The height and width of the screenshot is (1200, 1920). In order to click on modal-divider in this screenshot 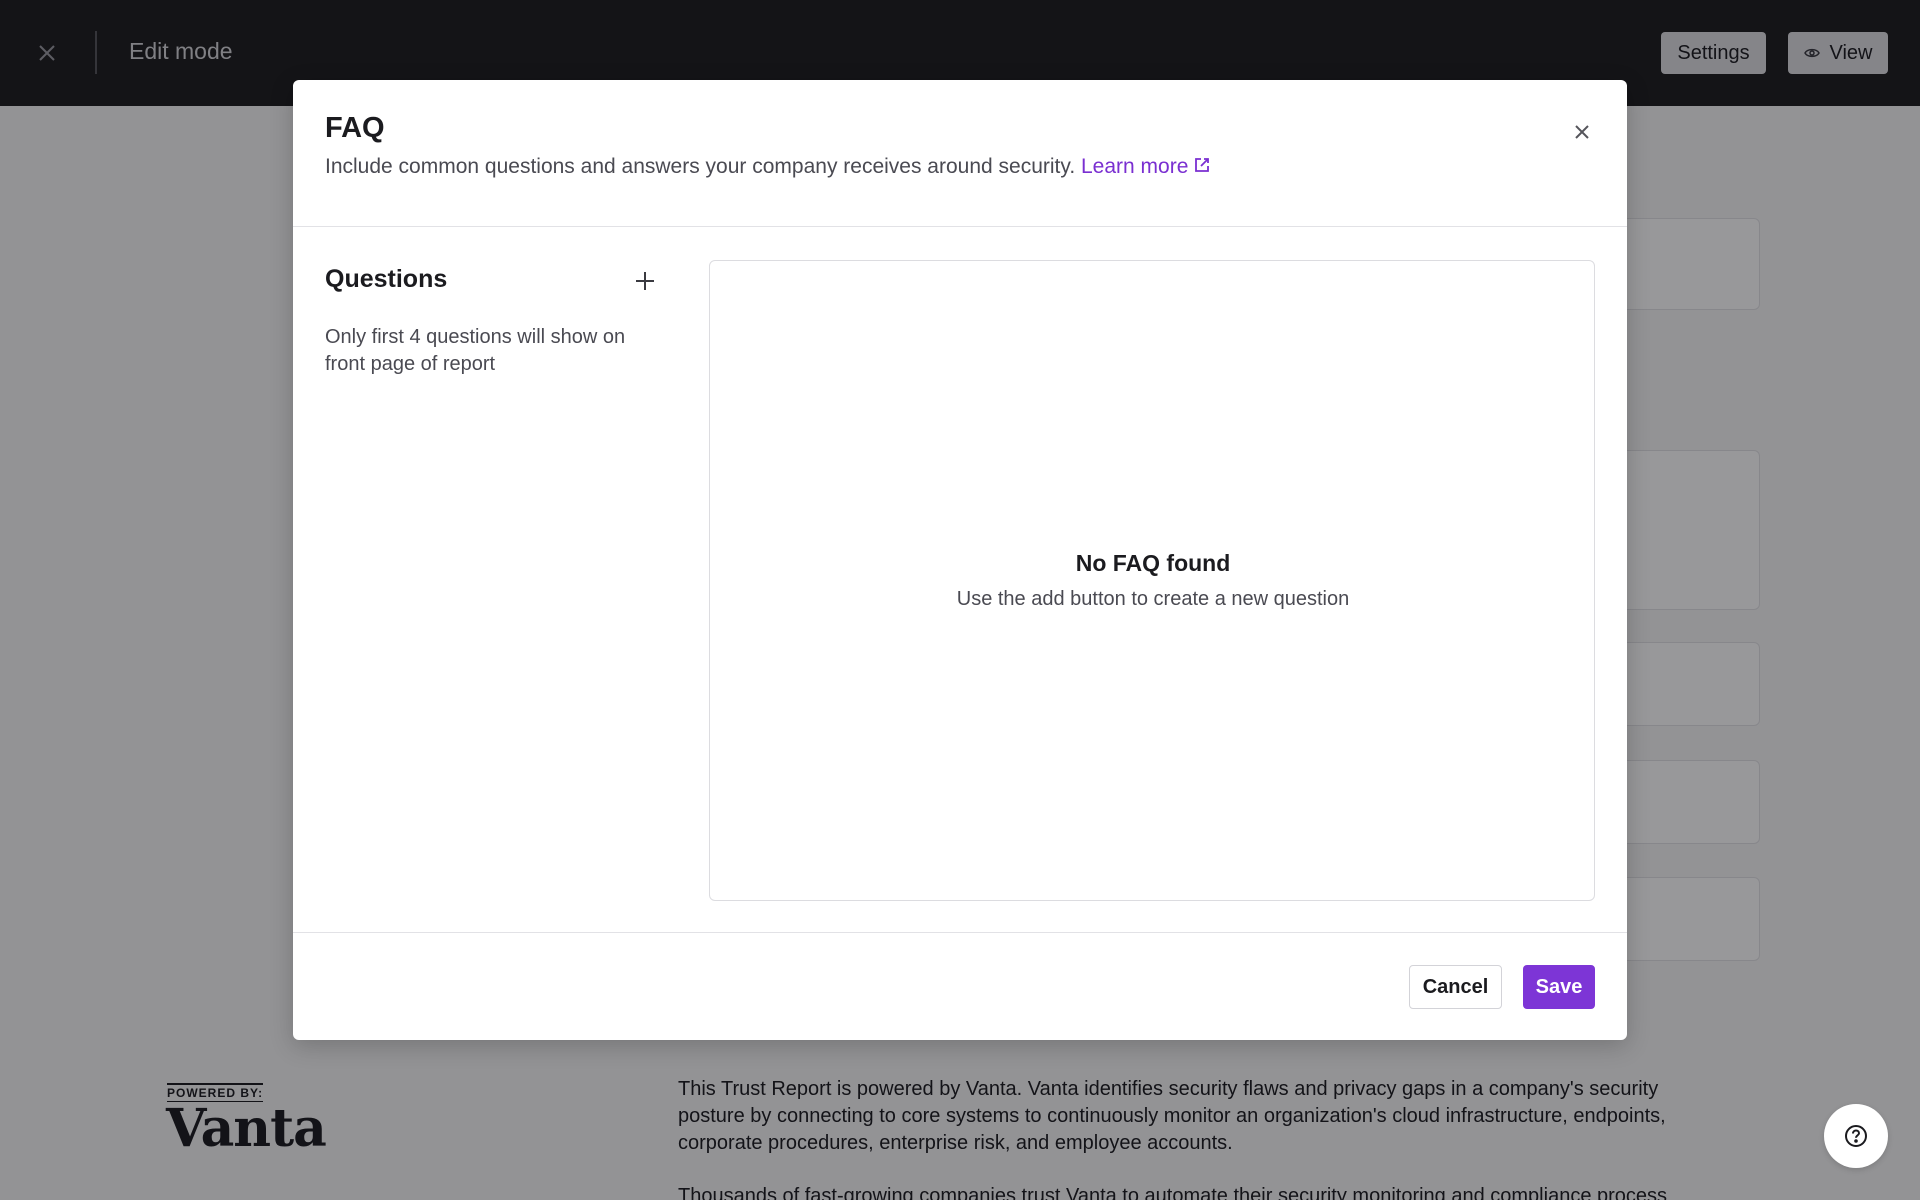, I will do `click(960, 226)`.